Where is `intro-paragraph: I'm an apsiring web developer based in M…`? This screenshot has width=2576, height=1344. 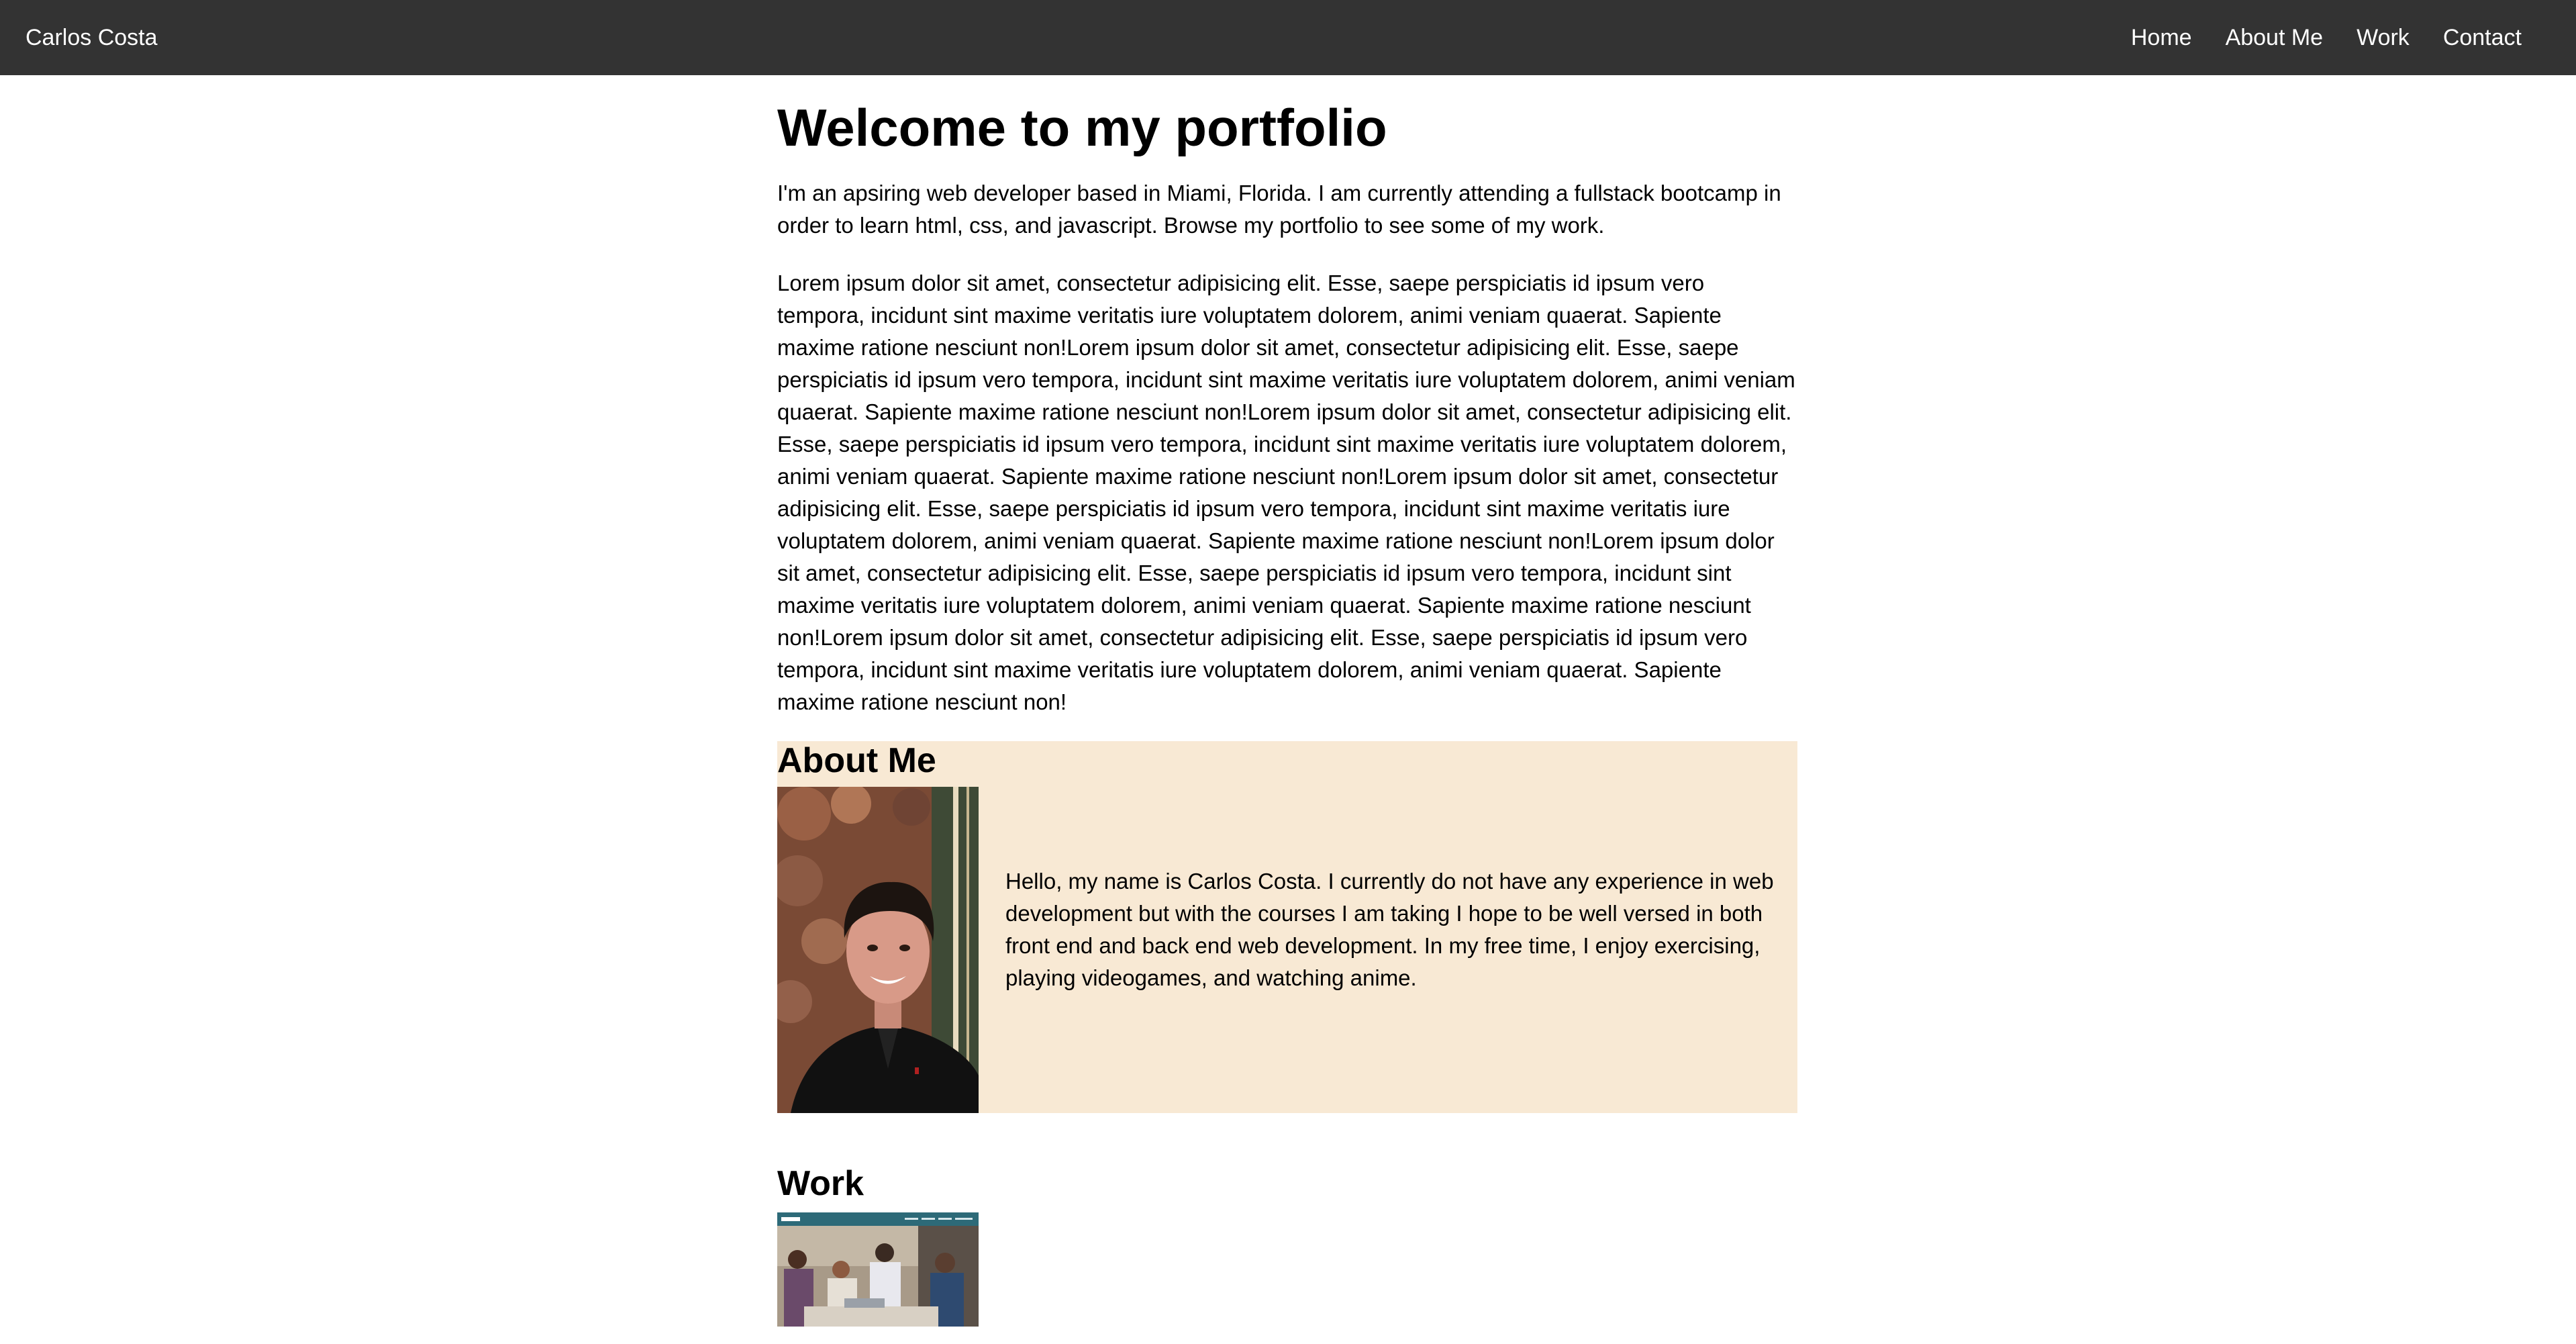 intro-paragraph: I'm an apsiring web developer based in M… is located at coordinates (1279, 209).